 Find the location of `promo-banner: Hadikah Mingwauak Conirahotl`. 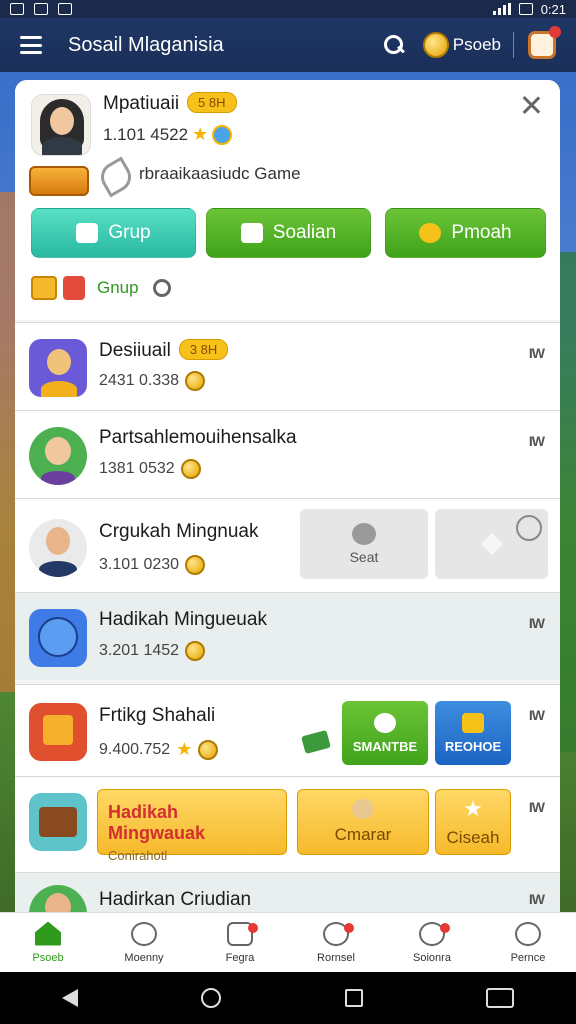

promo-banner: Hadikah Mingwauak Conirahotl is located at coordinates (192, 826).